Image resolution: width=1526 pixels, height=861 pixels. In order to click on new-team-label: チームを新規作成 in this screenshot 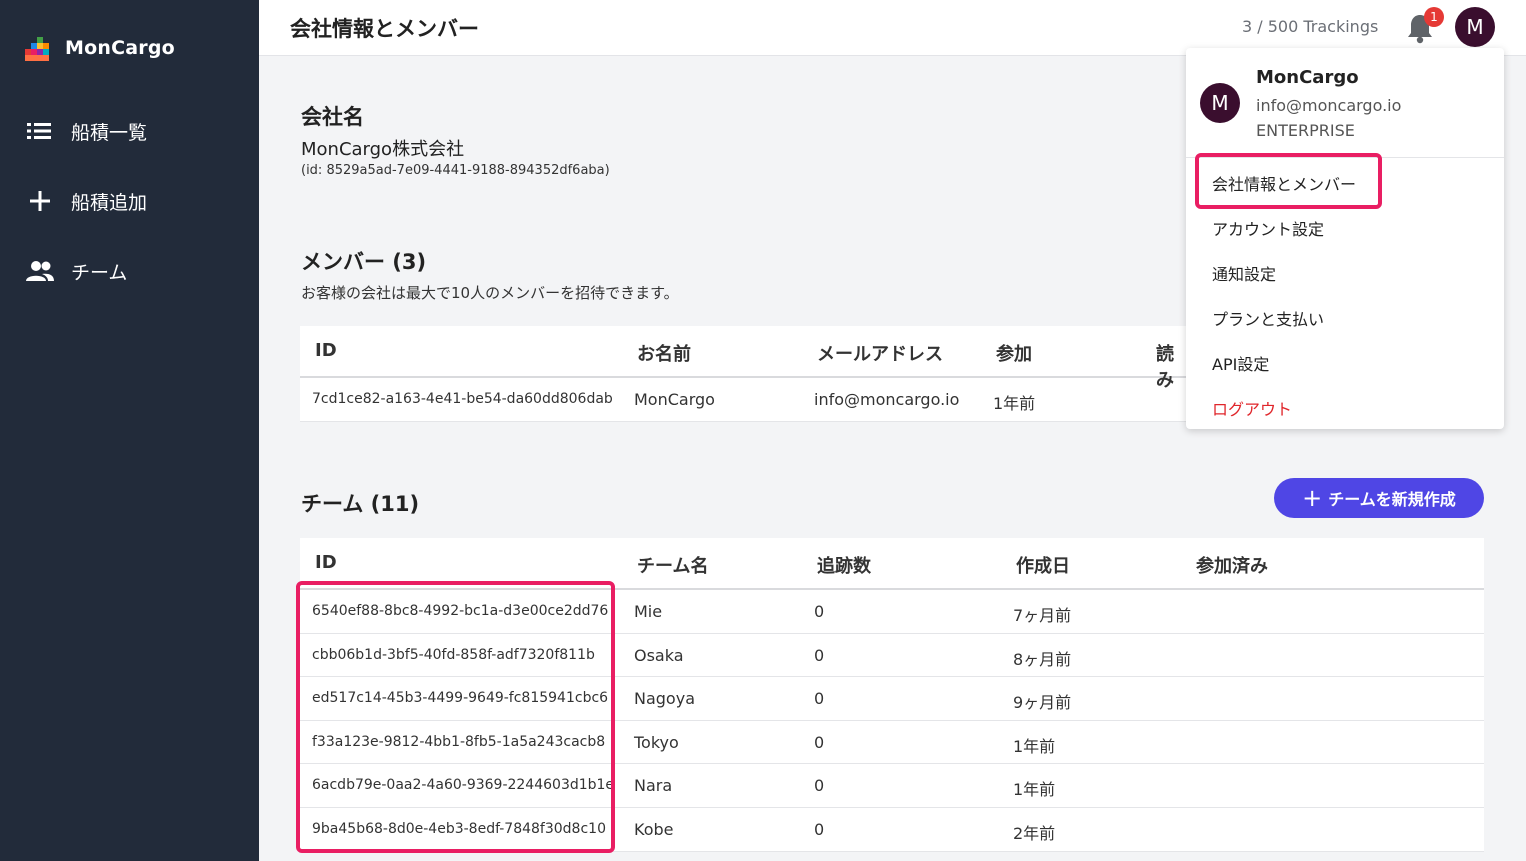, I will do `click(1392, 499)`.